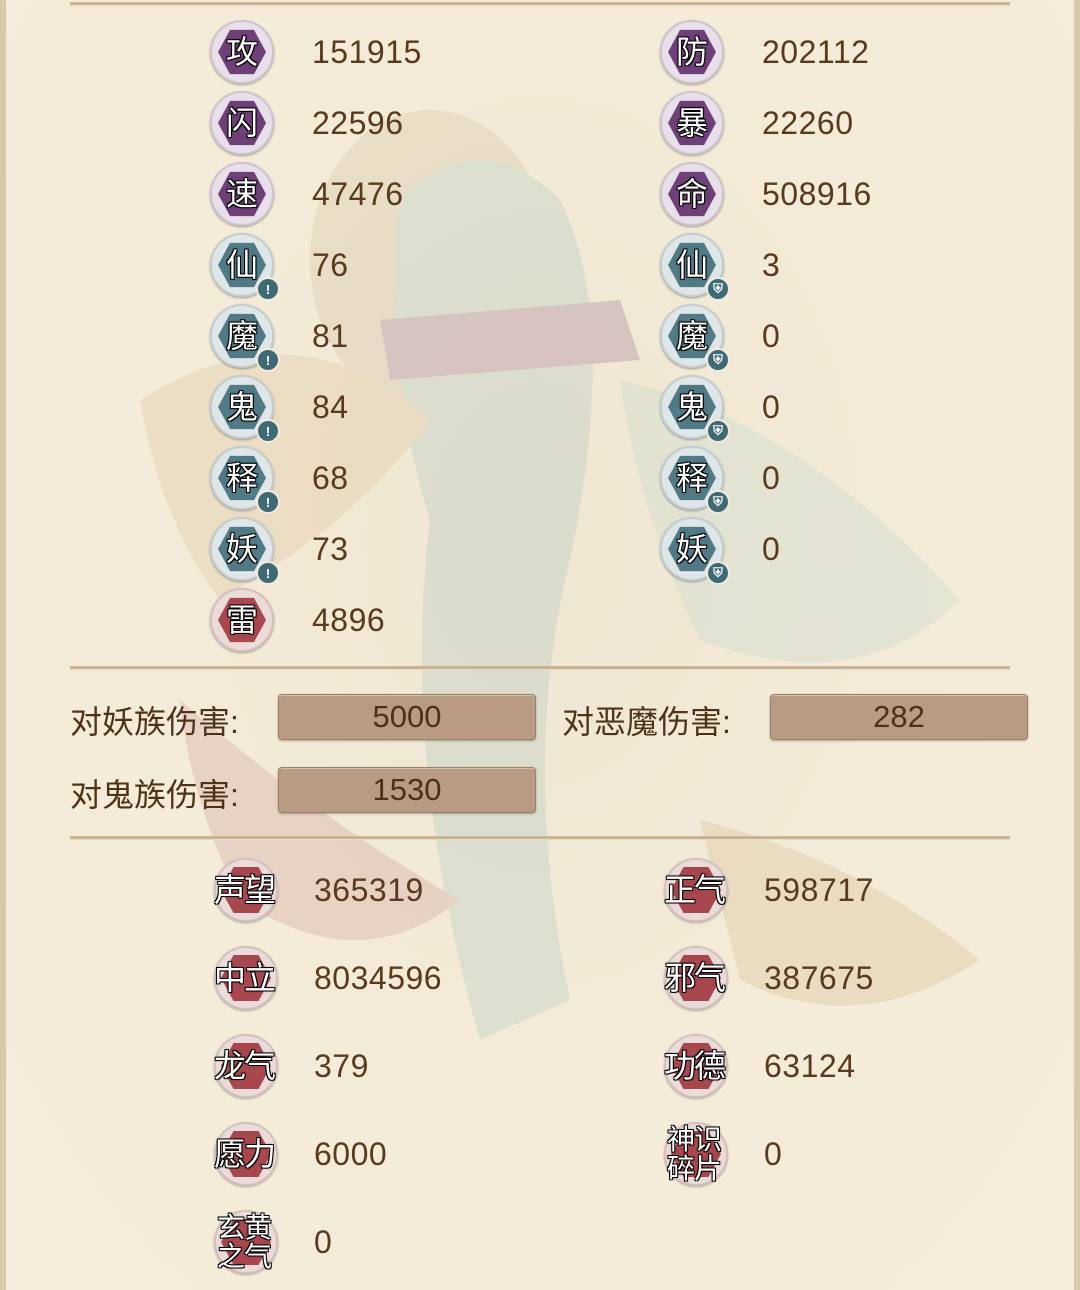  I want to click on buddha-attack-icon: 释!, so click(245, 480).